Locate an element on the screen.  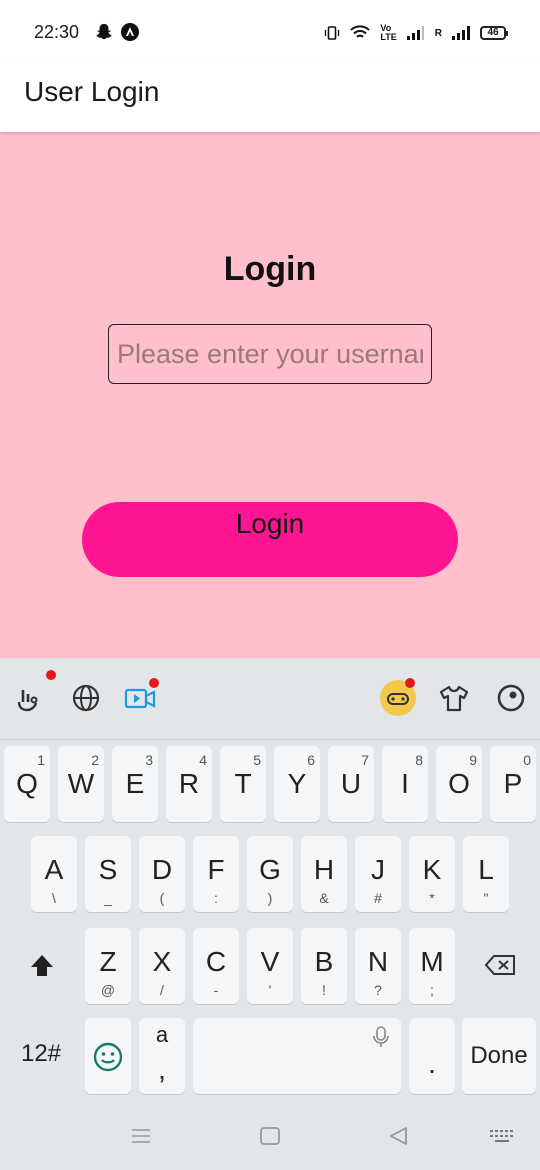
numbers-key: 12# is located at coordinates (41, 1056).